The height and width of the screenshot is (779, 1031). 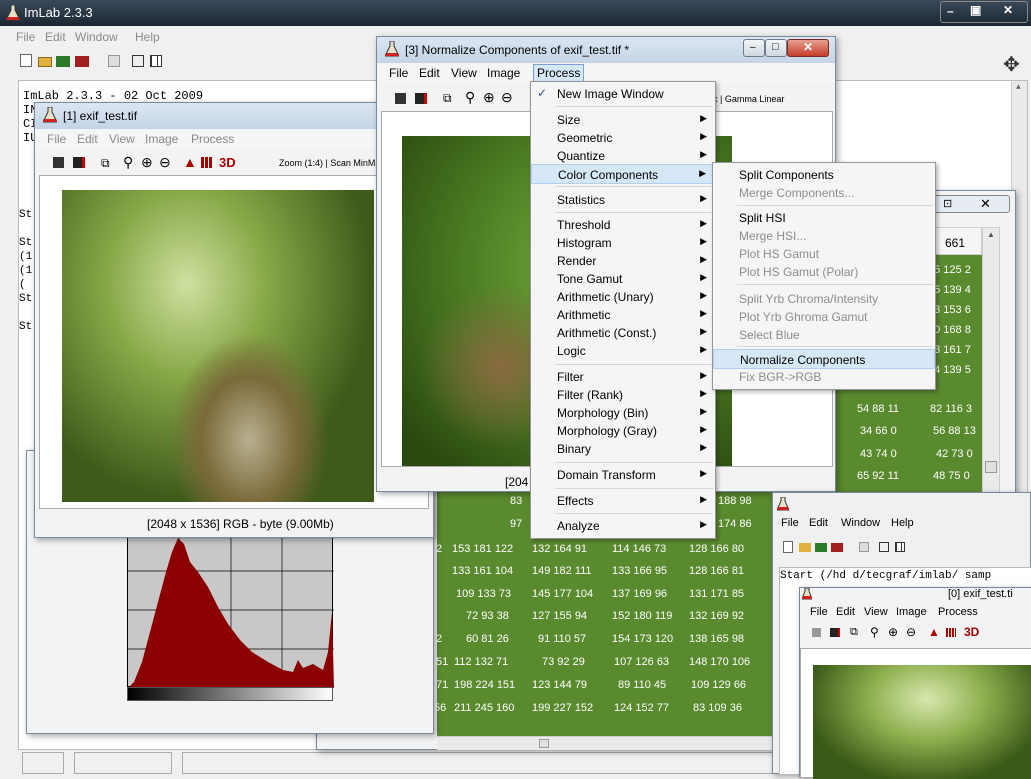 I want to click on scroll-thumb, so click(x=991, y=467).